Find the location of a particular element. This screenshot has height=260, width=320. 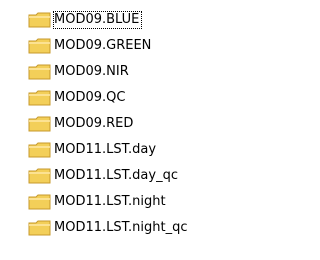

folder-item-mod09-qc: MOD09.QC is located at coordinates (77, 98).